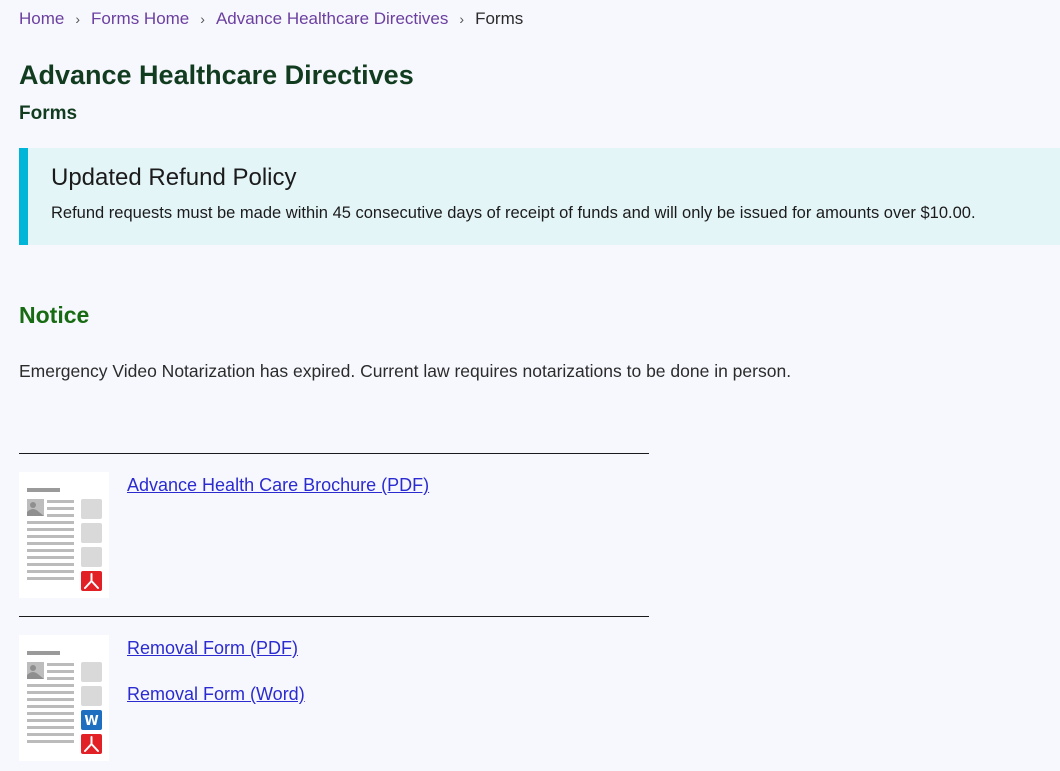 The width and height of the screenshot is (1060, 771). What do you see at coordinates (216, 671) in the screenshot?
I see `document-links: Removal Form (PDF) Removal Form (Word)` at bounding box center [216, 671].